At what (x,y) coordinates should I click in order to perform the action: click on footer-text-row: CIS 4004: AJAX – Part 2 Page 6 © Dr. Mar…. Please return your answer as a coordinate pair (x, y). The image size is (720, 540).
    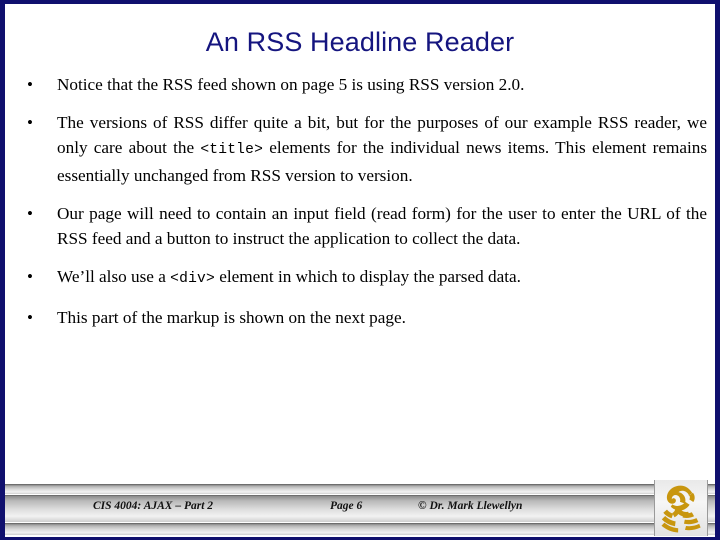
    Looking at the image, I should click on (360, 508).